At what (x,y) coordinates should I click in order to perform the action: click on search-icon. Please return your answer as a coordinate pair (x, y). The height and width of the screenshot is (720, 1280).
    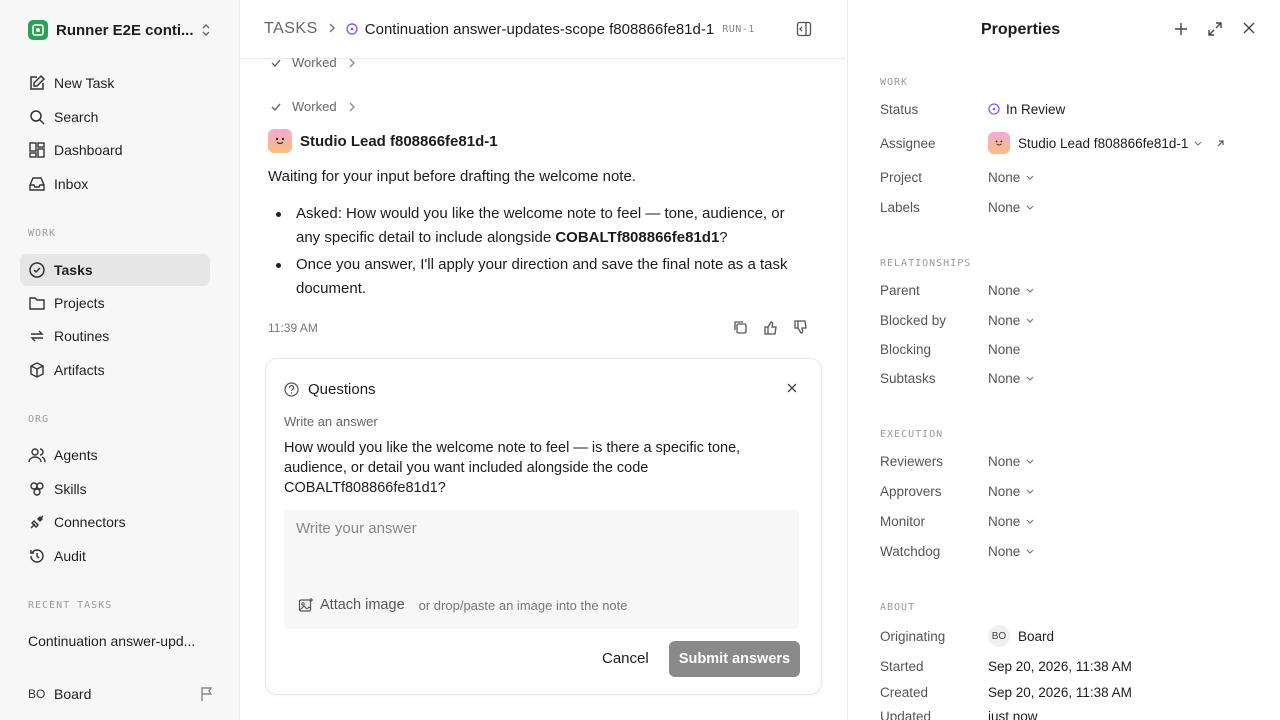
    Looking at the image, I should click on (37, 117).